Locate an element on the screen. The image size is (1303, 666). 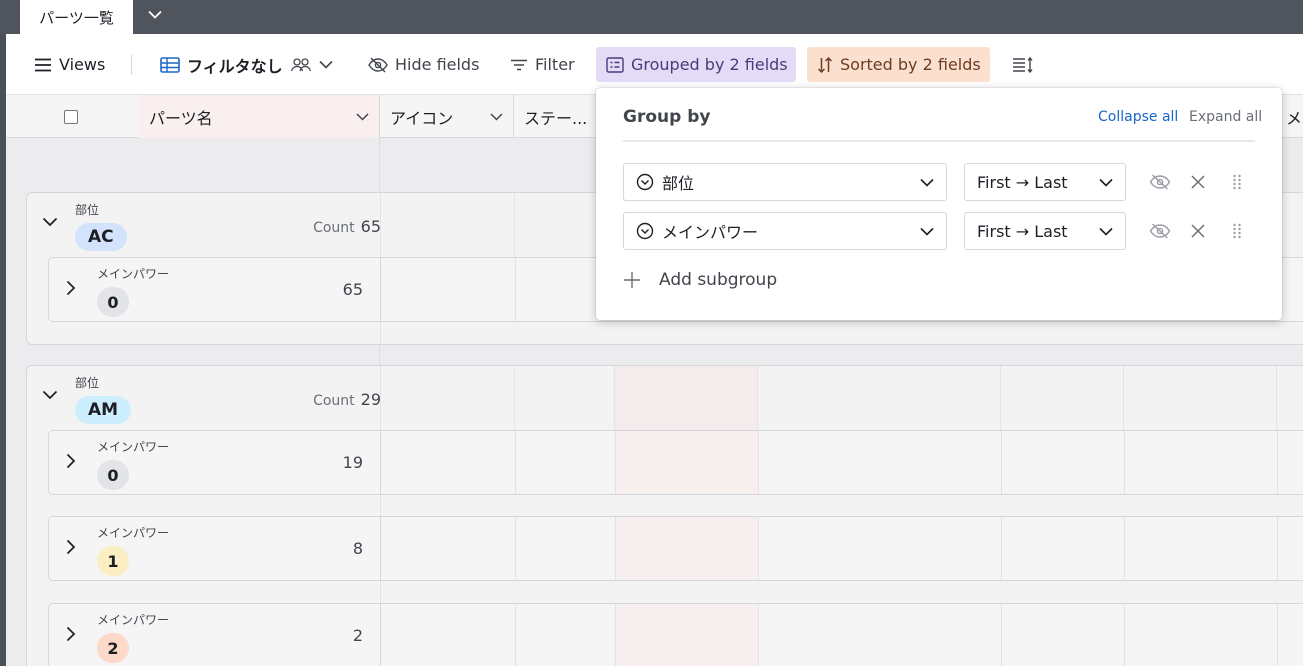
group-count: Count 29 is located at coordinates (347, 399).